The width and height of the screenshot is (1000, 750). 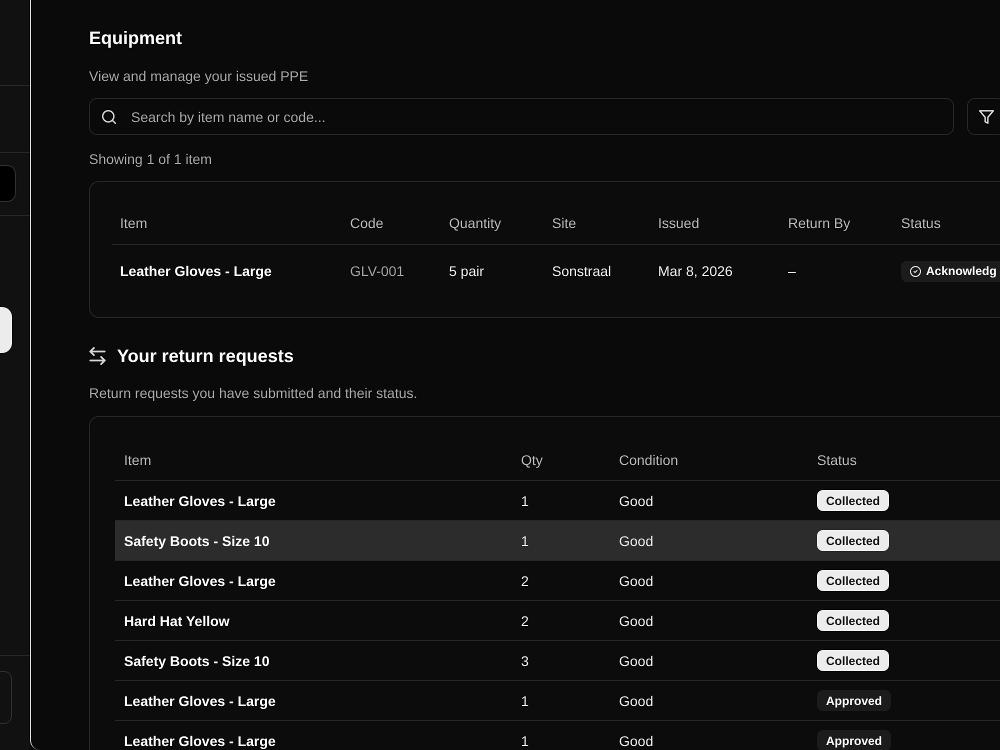 What do you see at coordinates (678, 223) in the screenshot?
I see `column-header: Issued` at bounding box center [678, 223].